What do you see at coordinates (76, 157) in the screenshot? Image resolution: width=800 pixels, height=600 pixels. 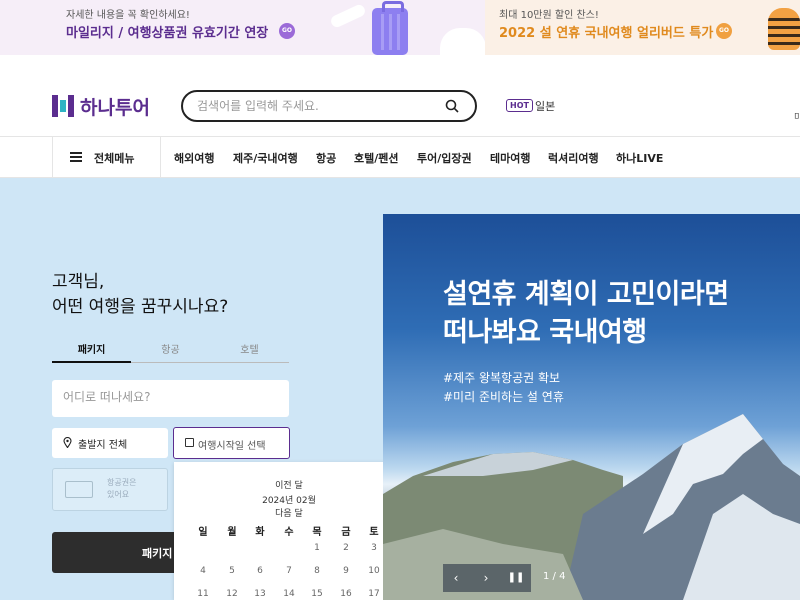 I see `hamburger-icon` at bounding box center [76, 157].